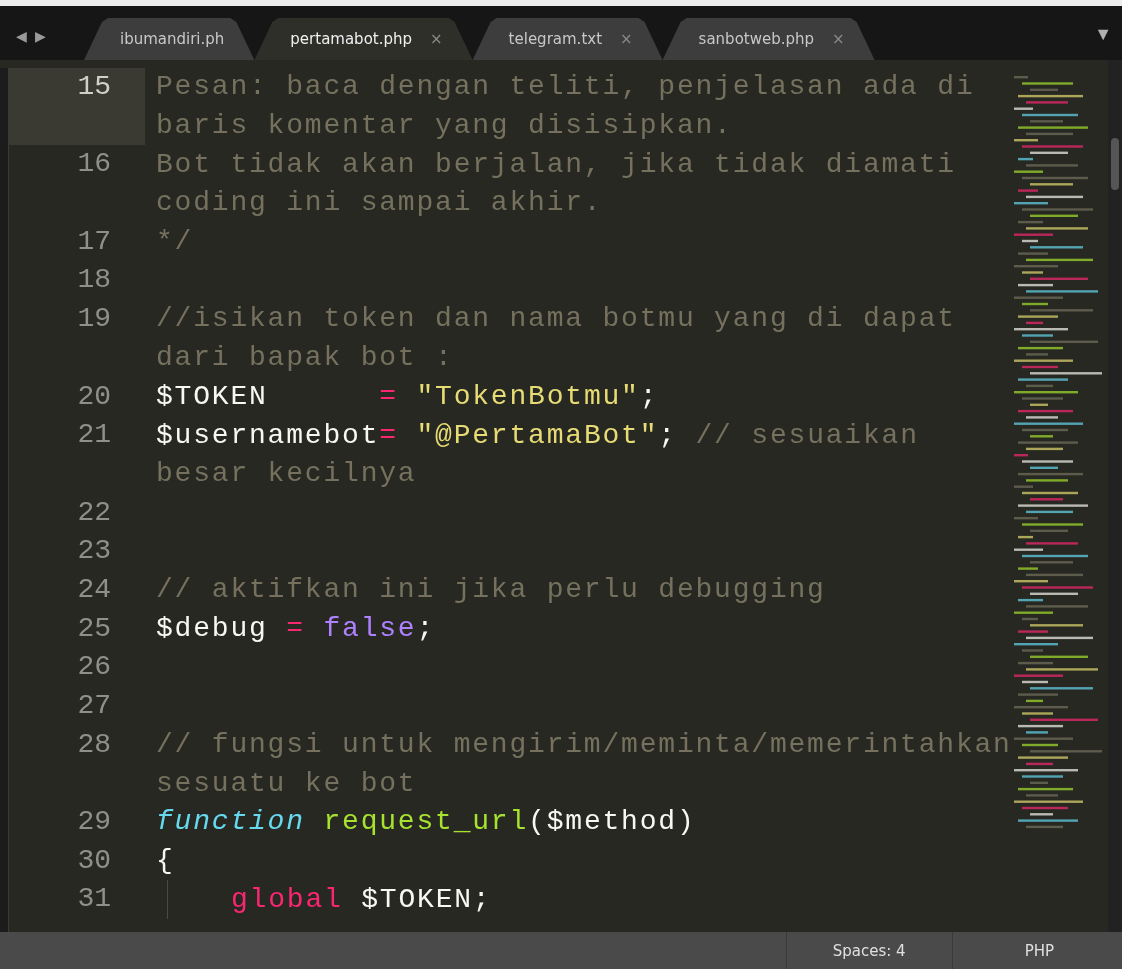 This screenshot has height=969, width=1122. Describe the element at coordinates (94, 667) in the screenshot. I see `line-number: 26` at that location.